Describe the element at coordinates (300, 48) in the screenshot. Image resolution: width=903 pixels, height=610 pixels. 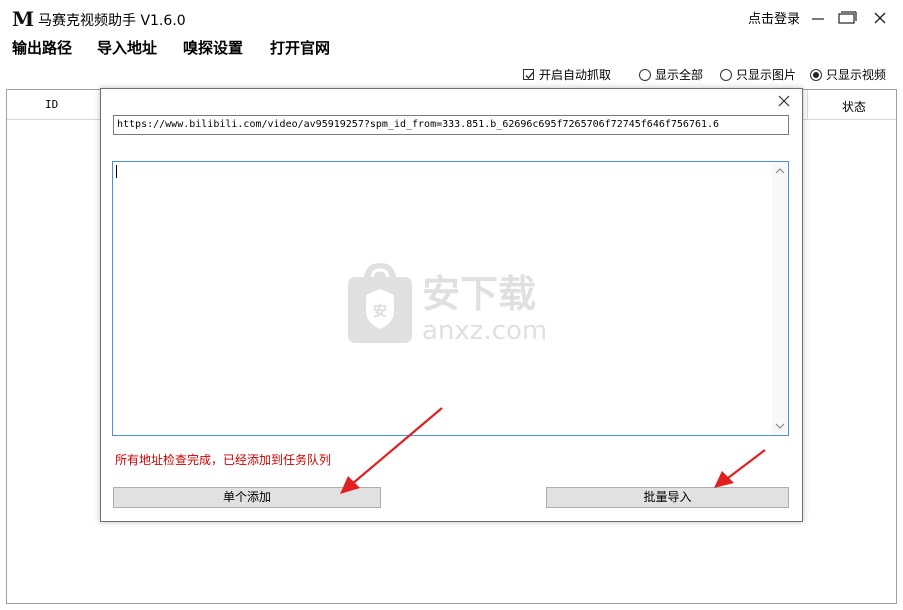
I see `menu-open-website: 打开官网` at that location.